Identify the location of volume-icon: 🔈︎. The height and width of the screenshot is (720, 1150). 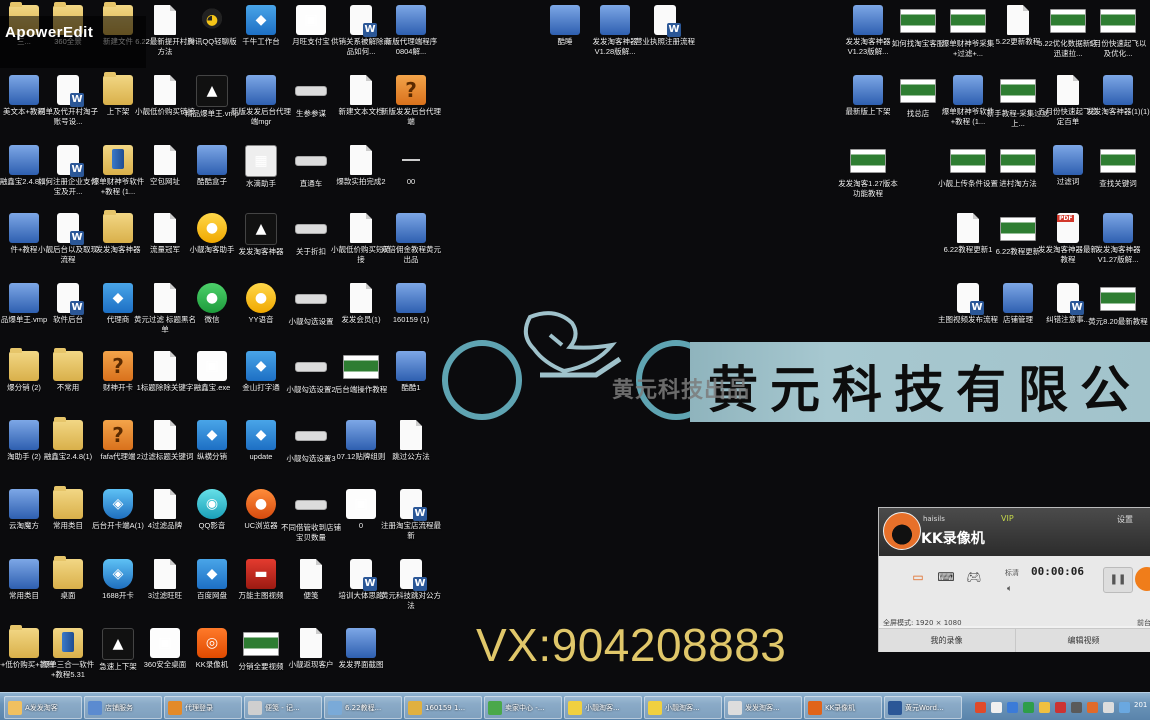
(1009, 589).